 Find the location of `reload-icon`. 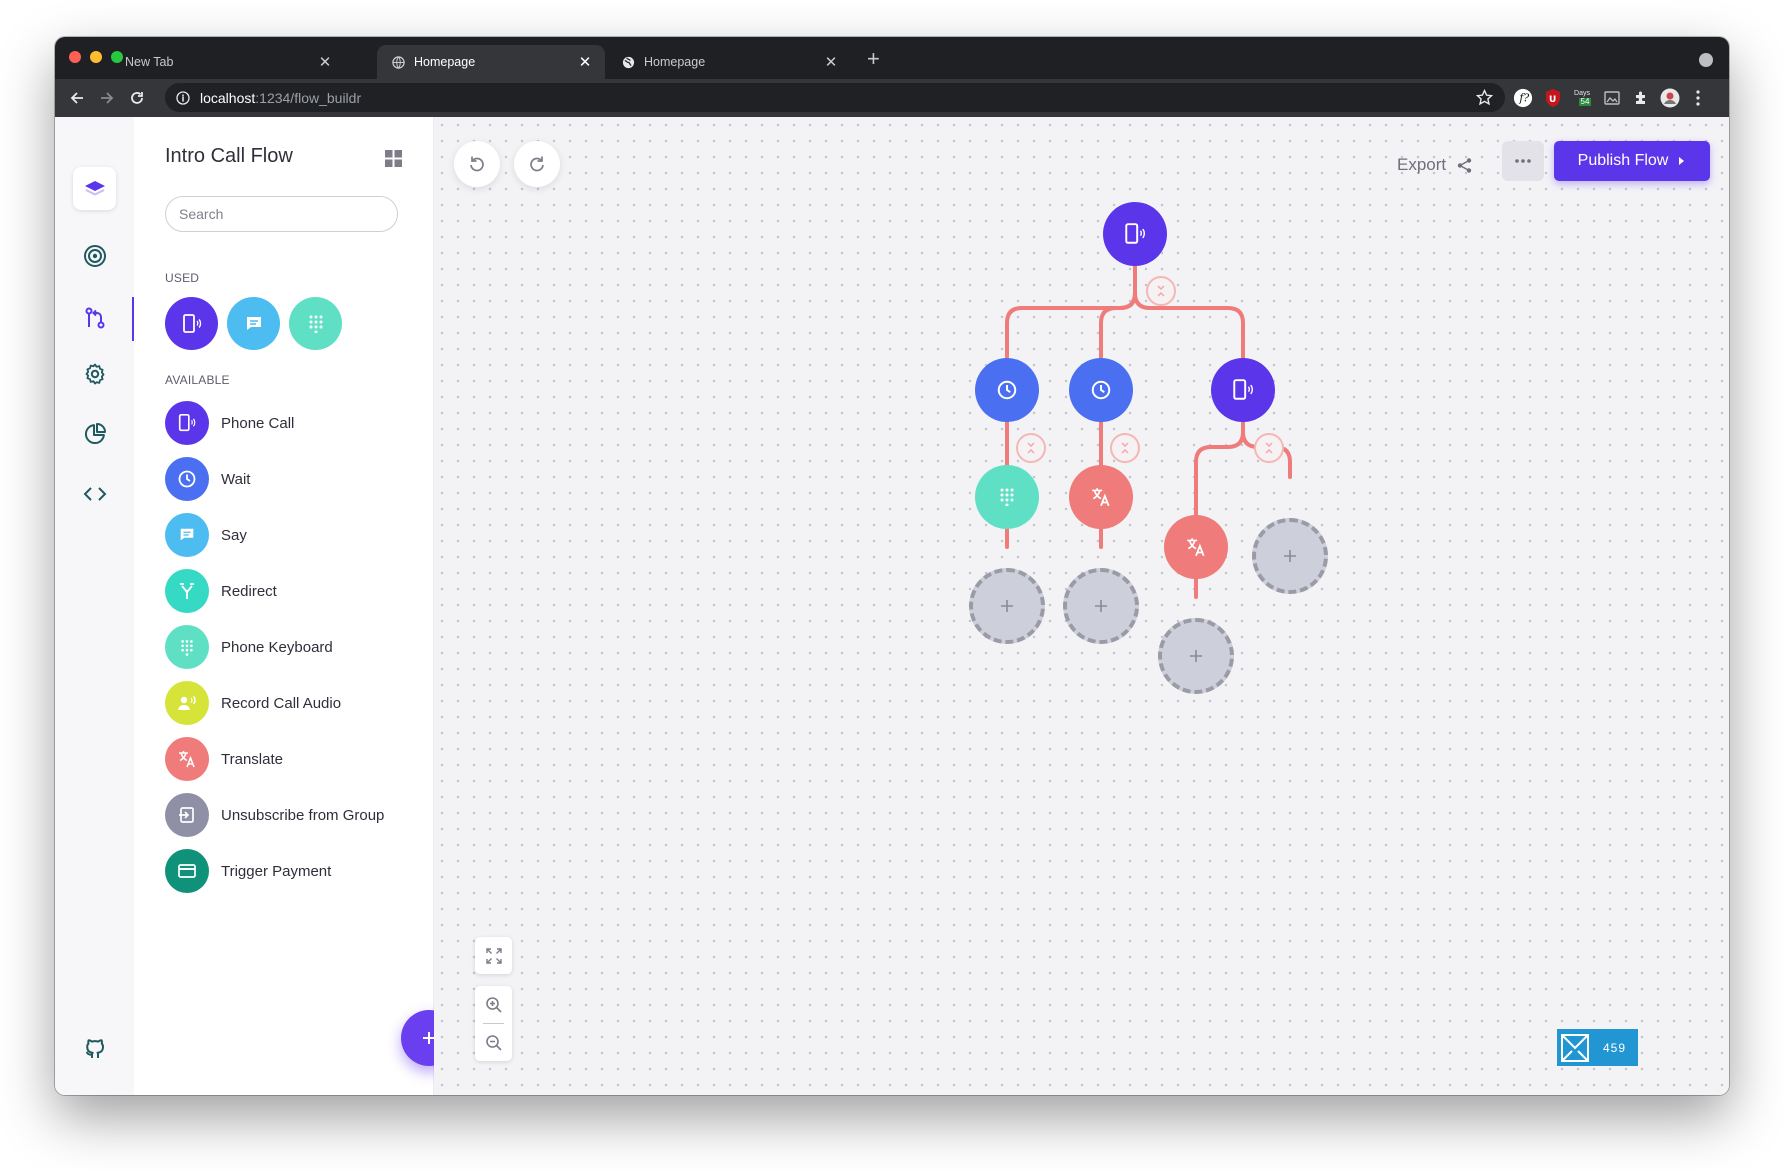

reload-icon is located at coordinates (137, 98).